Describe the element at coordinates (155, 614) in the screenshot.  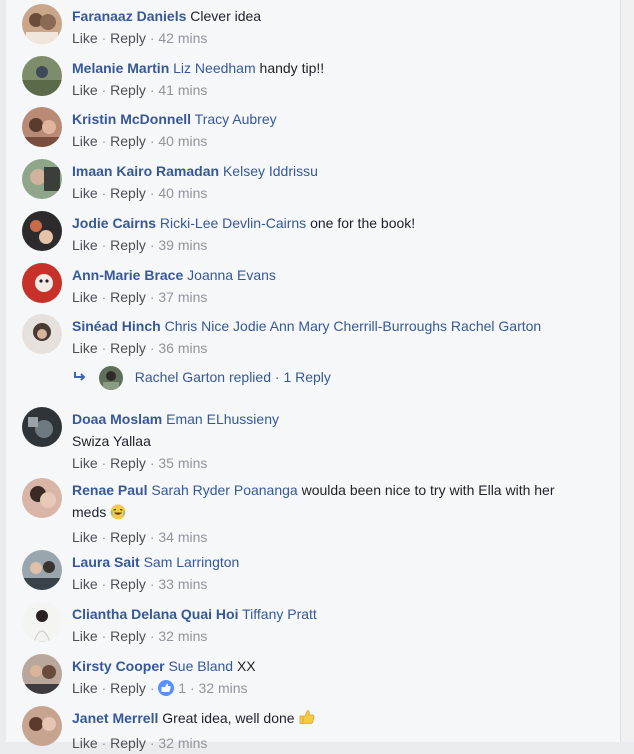
I see `comment-author: Cliantha Delana Quai Hoi` at that location.